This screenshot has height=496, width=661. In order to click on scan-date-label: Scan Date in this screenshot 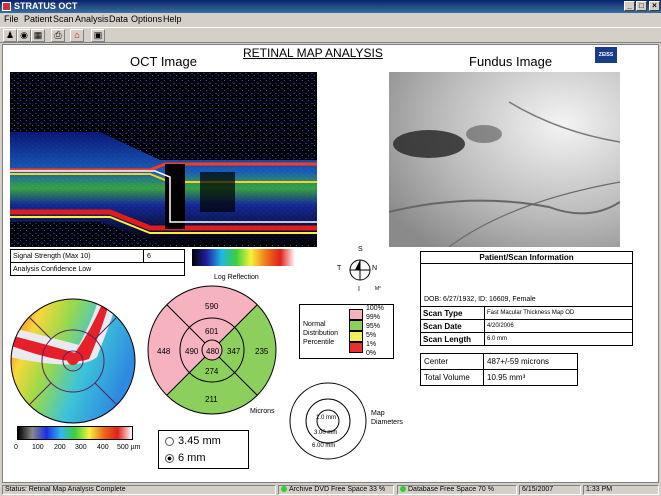, I will do `click(453, 326)`.